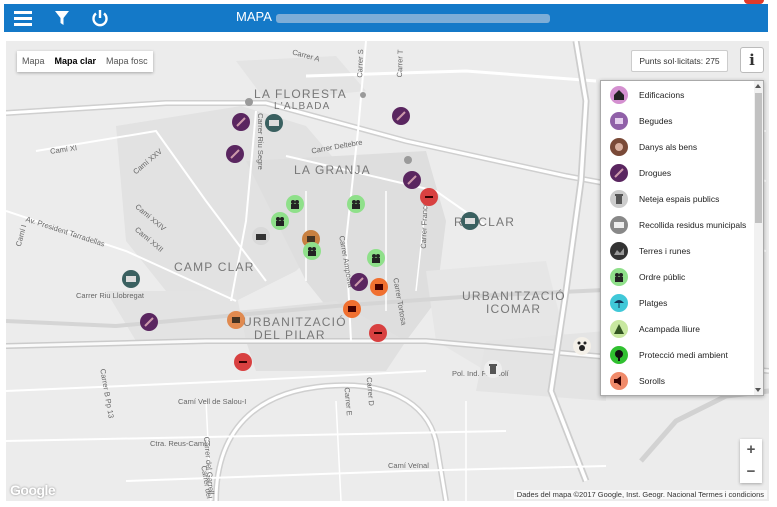  I want to click on legend-item: Neteja espais publics, so click(660, 199).